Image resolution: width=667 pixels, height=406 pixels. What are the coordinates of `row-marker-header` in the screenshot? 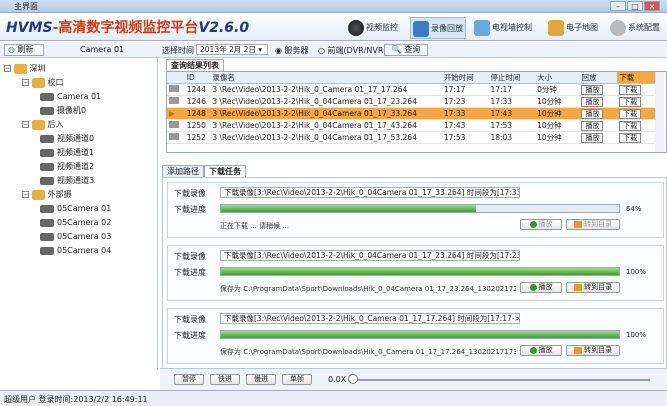 It's located at (176, 78).